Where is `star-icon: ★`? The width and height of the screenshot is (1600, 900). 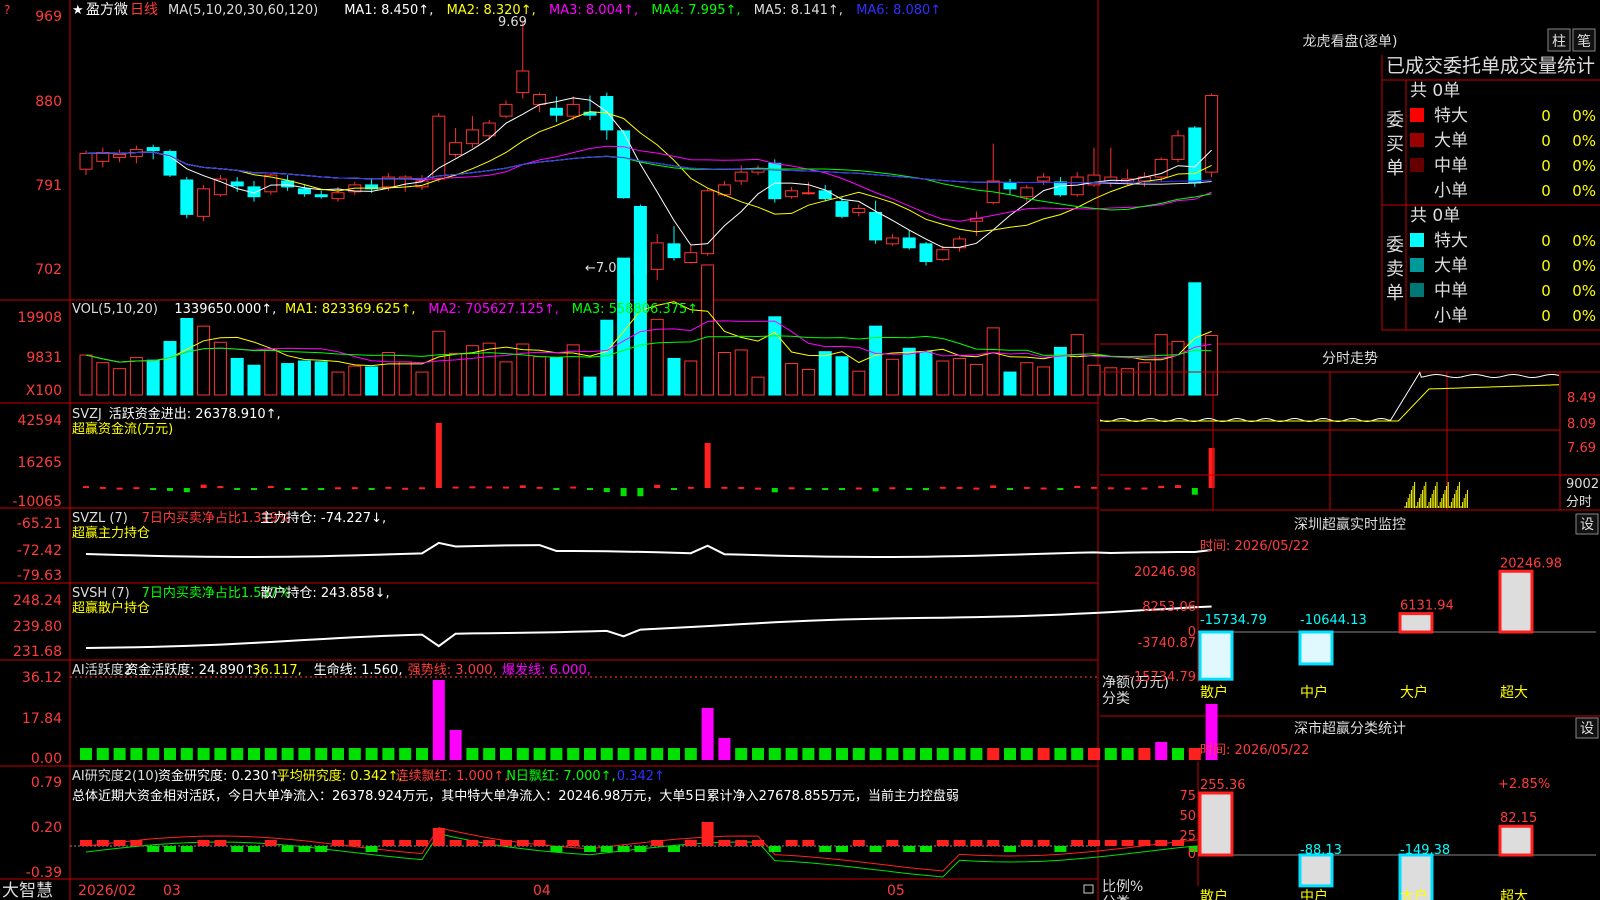 star-icon: ★ is located at coordinates (78, 10).